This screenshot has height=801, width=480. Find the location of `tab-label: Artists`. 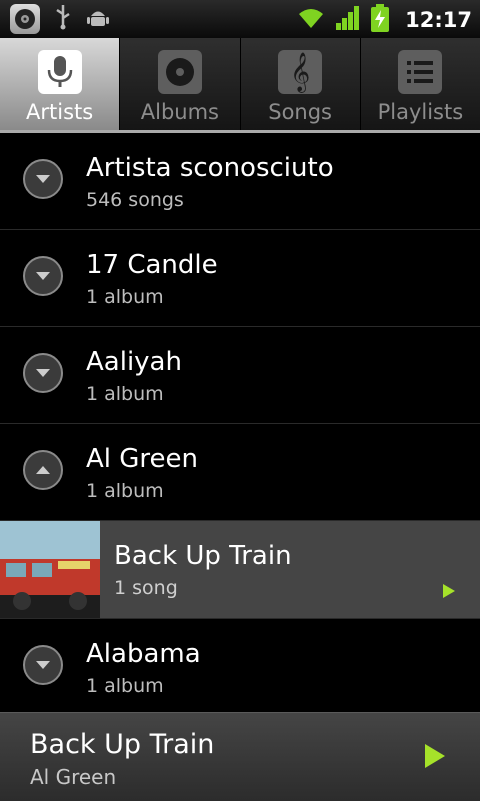

tab-label: Artists is located at coordinates (60, 112).